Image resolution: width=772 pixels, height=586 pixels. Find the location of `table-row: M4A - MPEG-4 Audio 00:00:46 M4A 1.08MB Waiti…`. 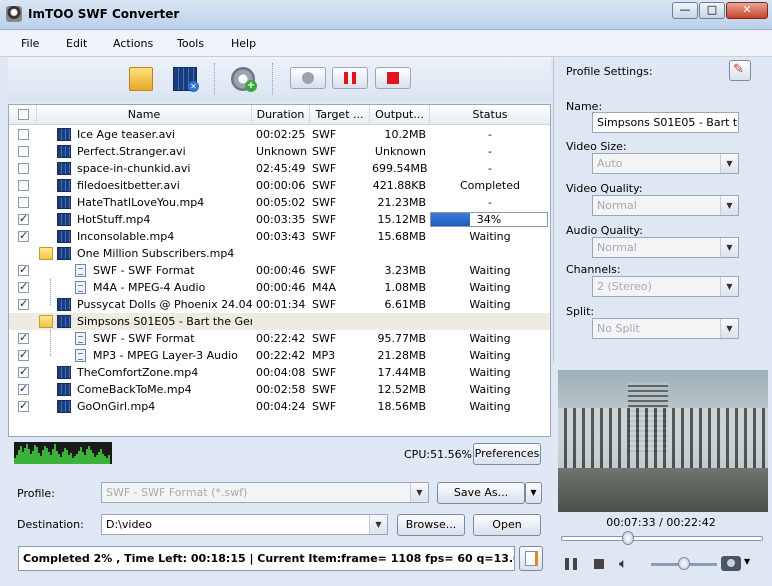

table-row: M4A - MPEG-4 Audio 00:00:46 M4A 1.08MB Waiti… is located at coordinates (279, 287).